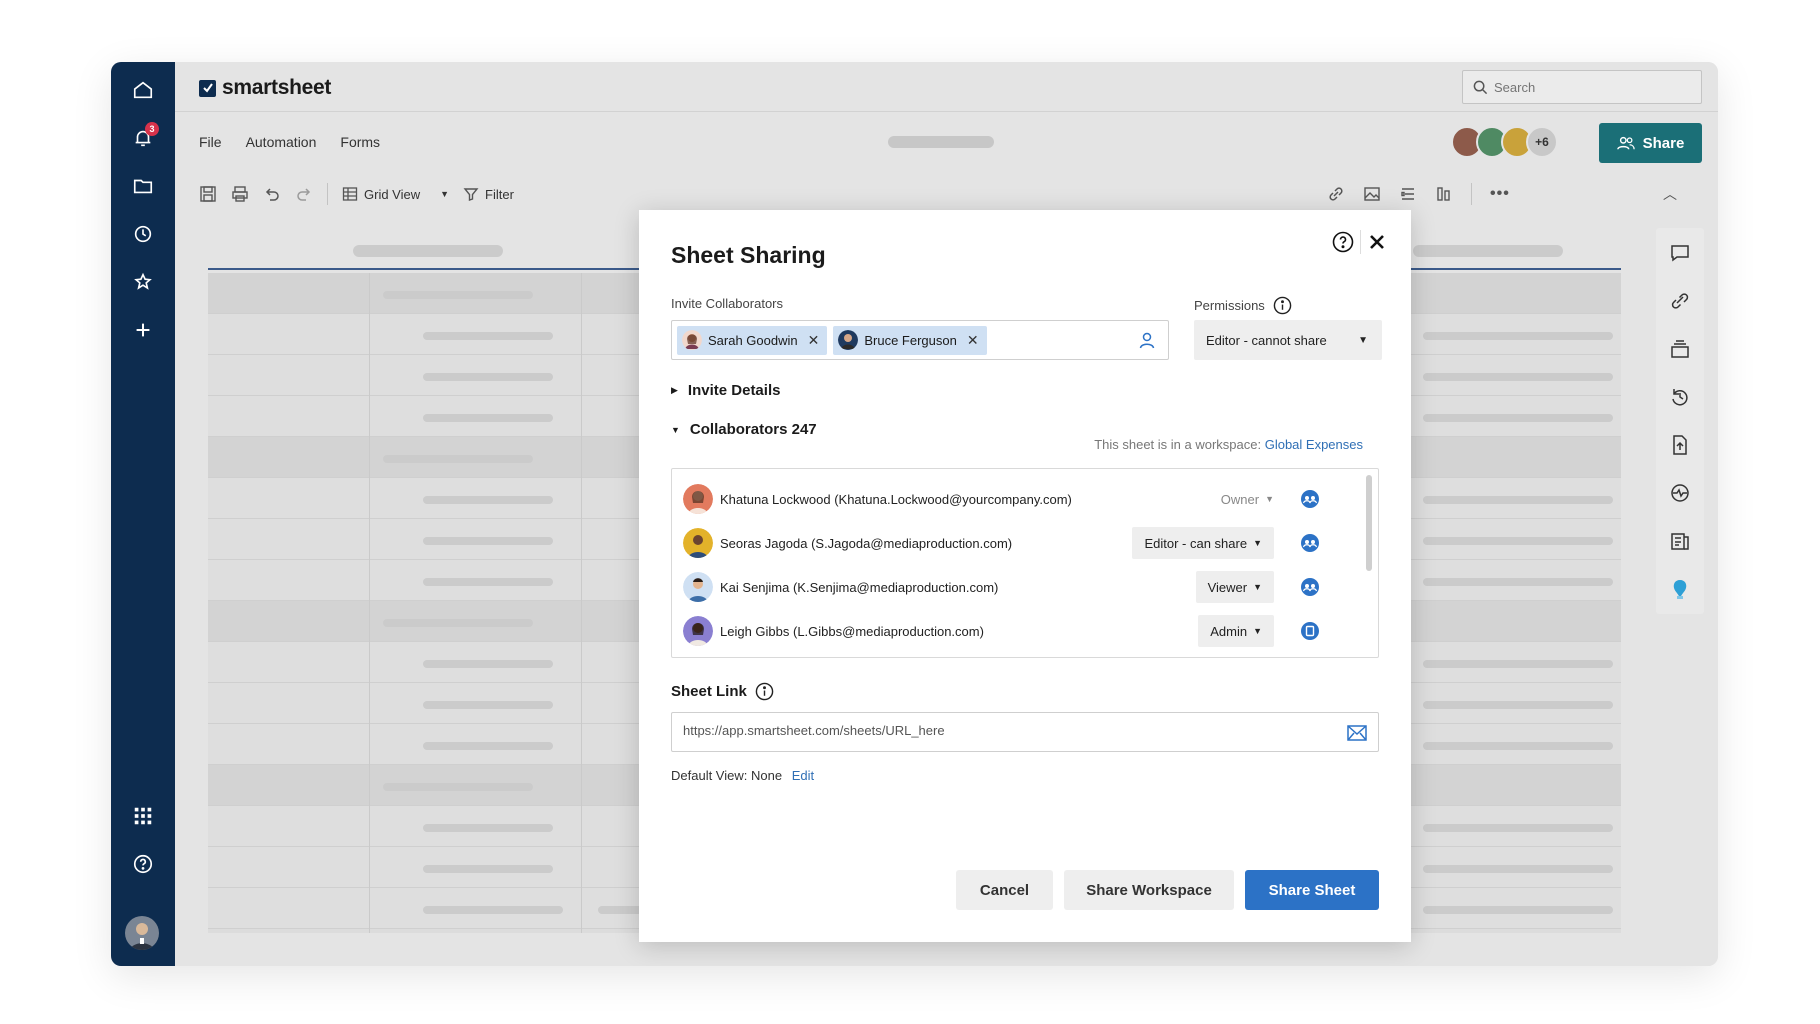 This screenshot has width=1820, height=1024. Describe the element at coordinates (1670, 194) in the screenshot. I see `collapse-chevron-icon: ︿` at that location.